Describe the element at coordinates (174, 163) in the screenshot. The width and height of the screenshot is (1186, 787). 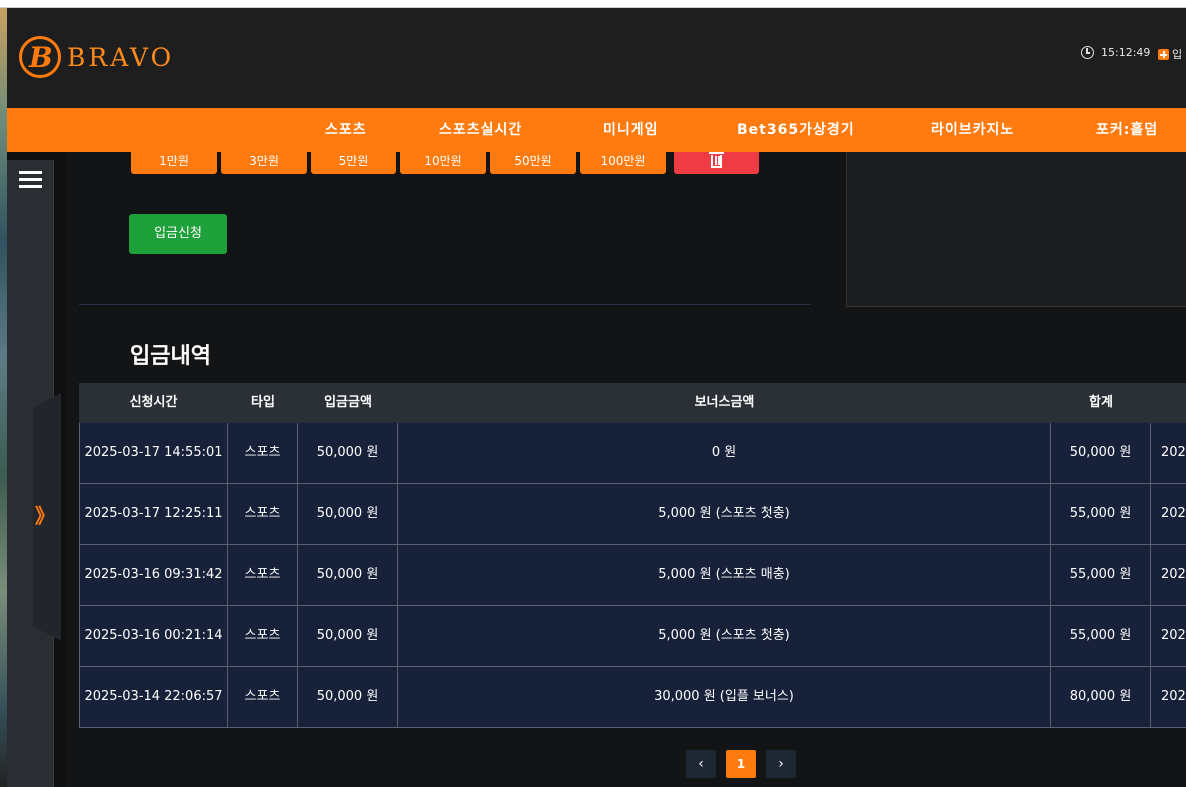
I see `amount-button-10k: 1만원` at that location.